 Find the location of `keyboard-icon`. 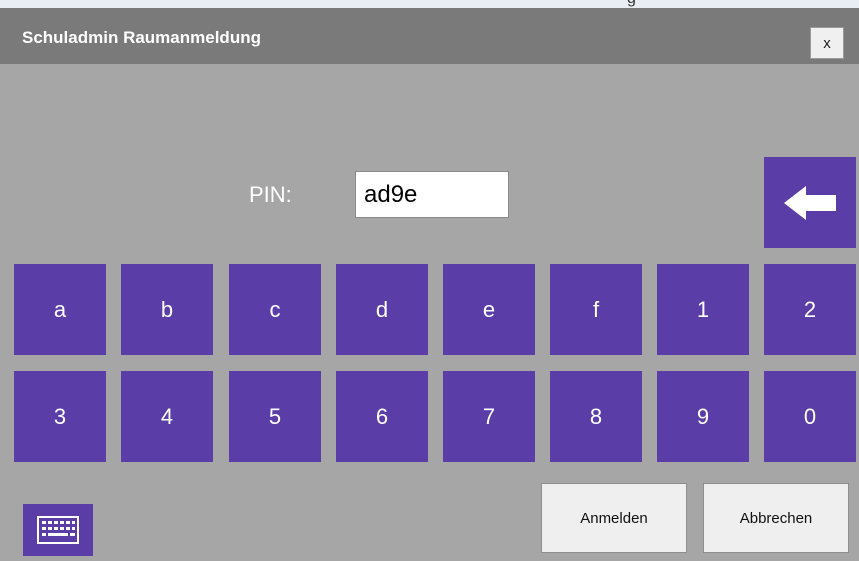

keyboard-icon is located at coordinates (58, 530).